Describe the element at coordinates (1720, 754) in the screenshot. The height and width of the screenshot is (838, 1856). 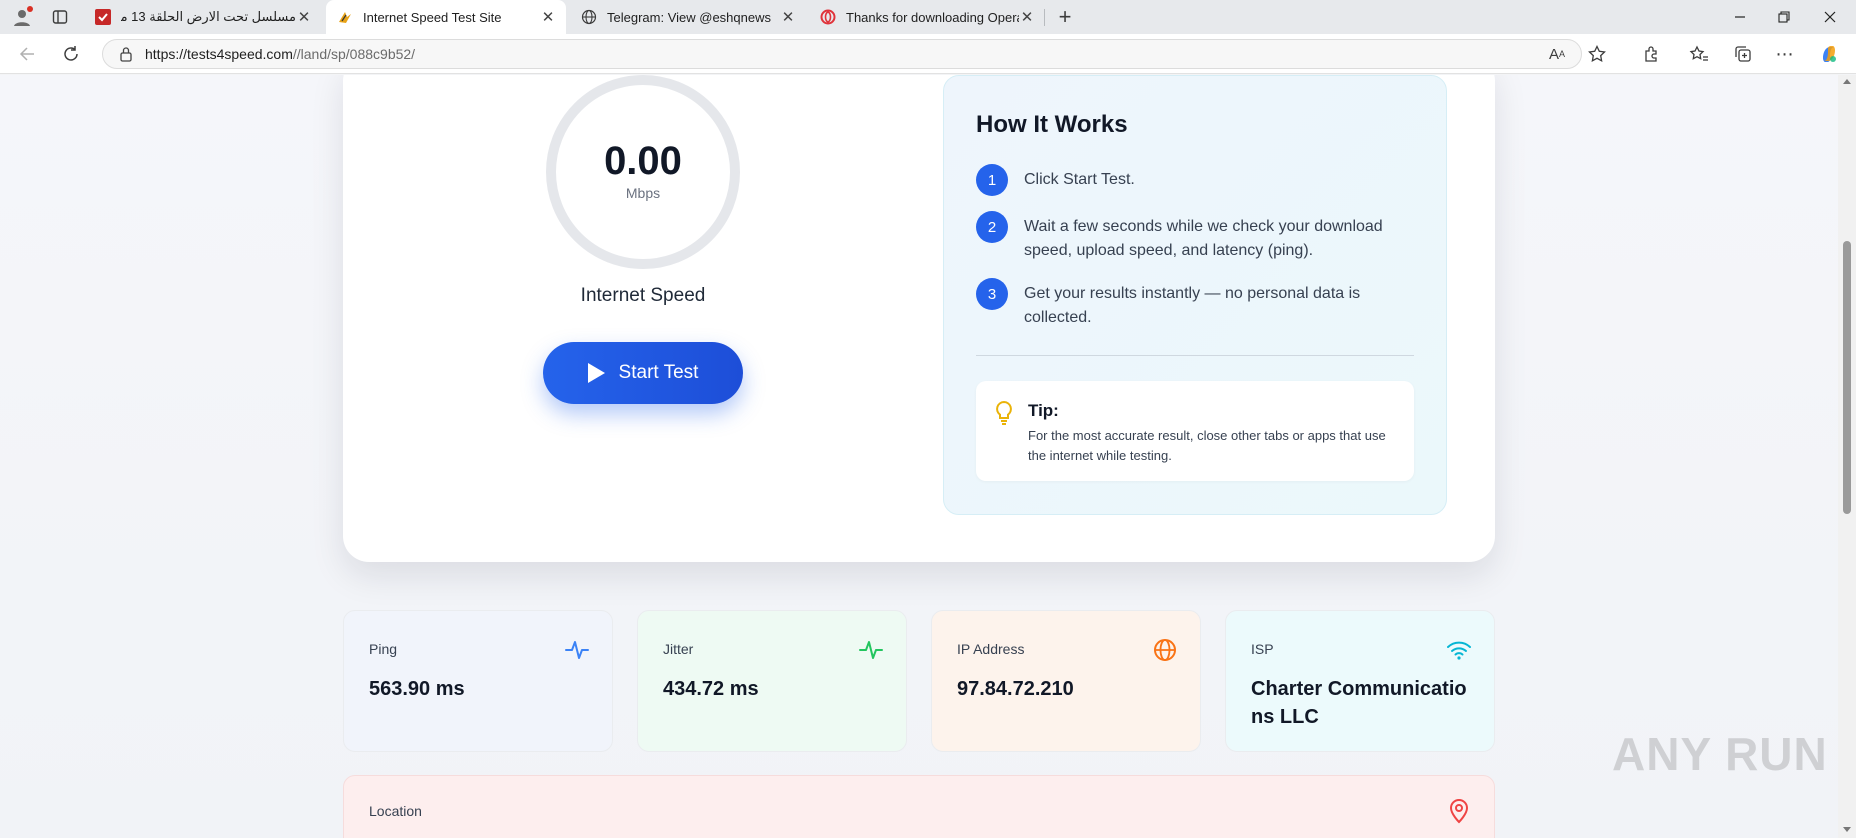
I see `watermark: ANY RUN` at that location.